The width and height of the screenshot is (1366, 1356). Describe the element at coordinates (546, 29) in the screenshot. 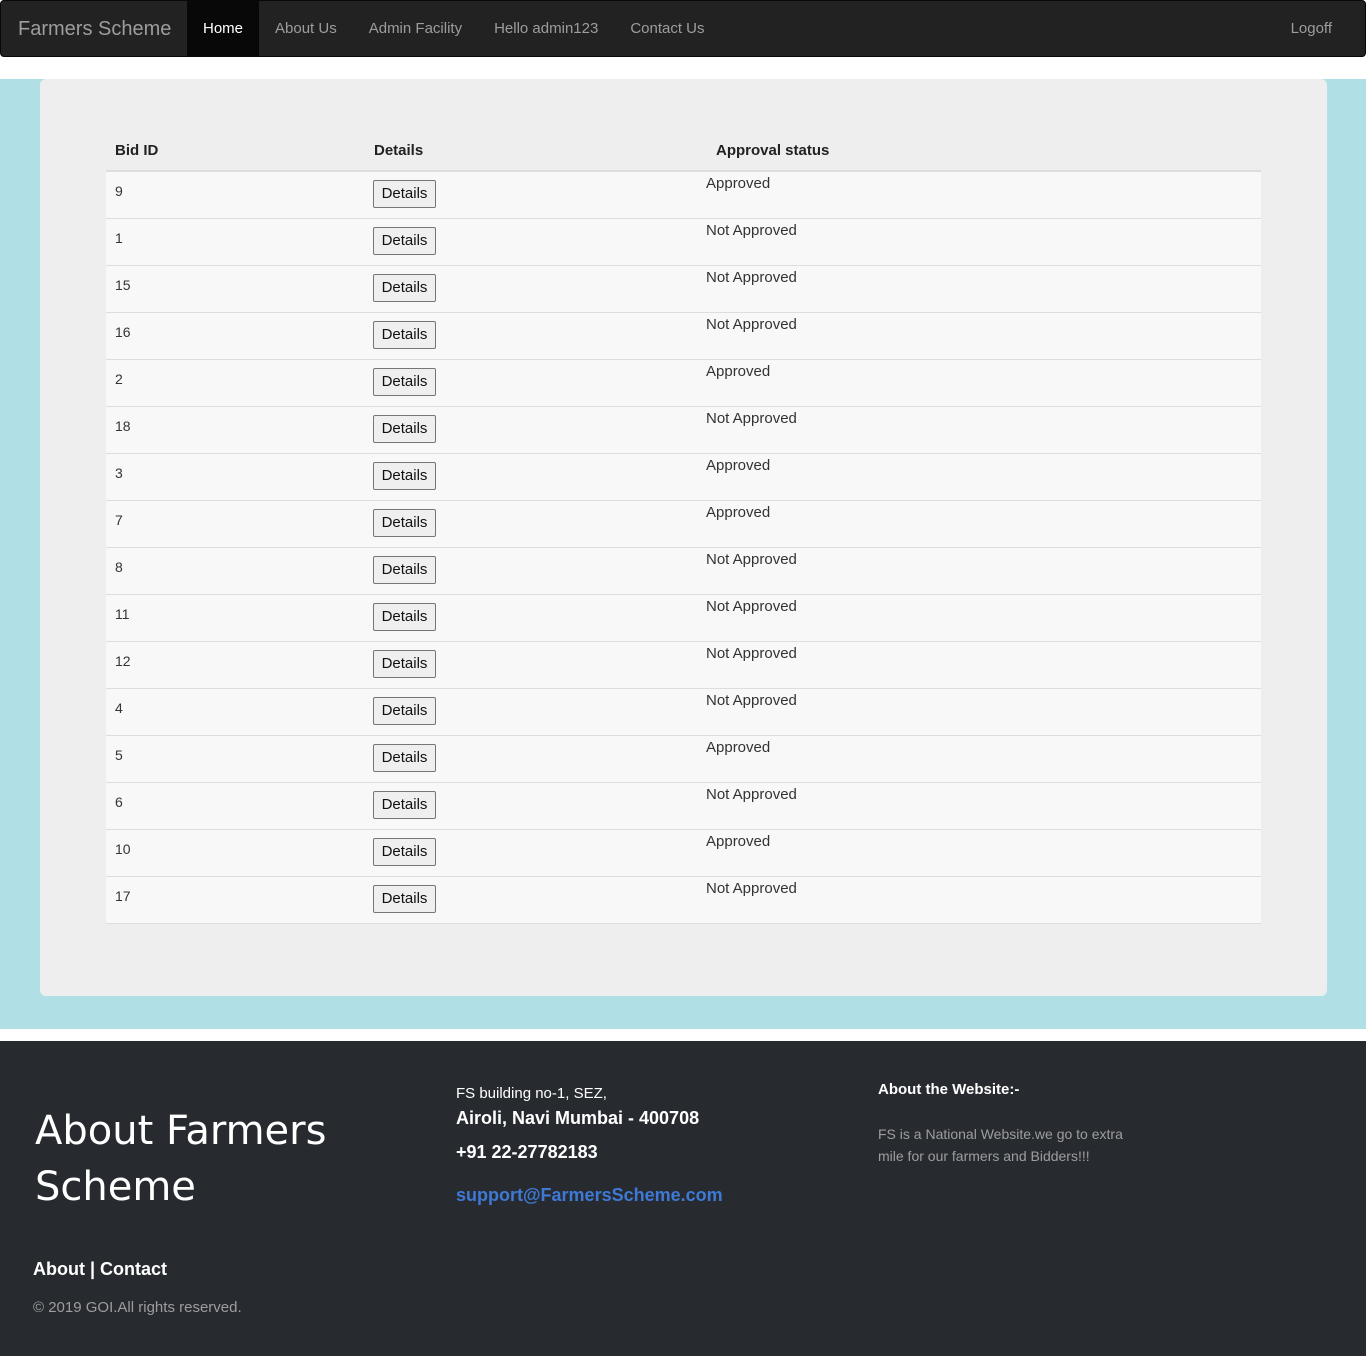

I see `nav-user-greeting: Hello admin123` at that location.